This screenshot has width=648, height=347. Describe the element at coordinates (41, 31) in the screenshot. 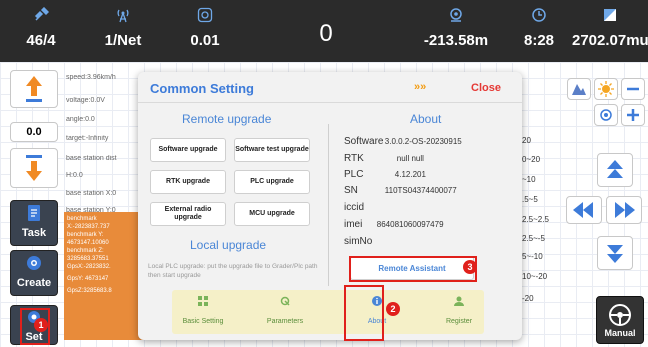

I see `satellite-status: 46/4` at that location.